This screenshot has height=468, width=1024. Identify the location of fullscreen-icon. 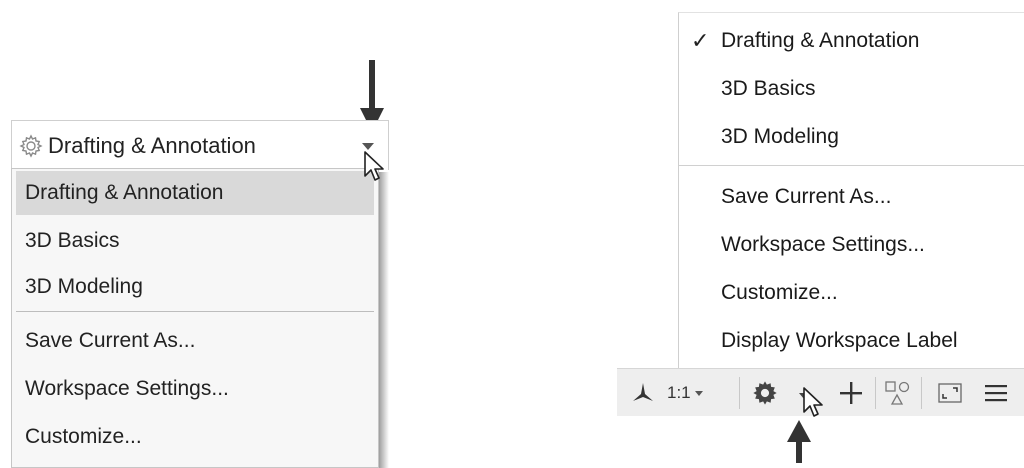
(950, 393).